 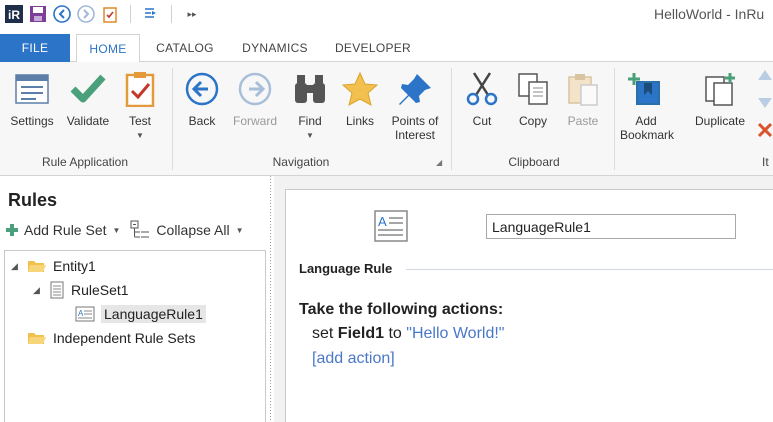 I want to click on action-to: to, so click(x=395, y=333).